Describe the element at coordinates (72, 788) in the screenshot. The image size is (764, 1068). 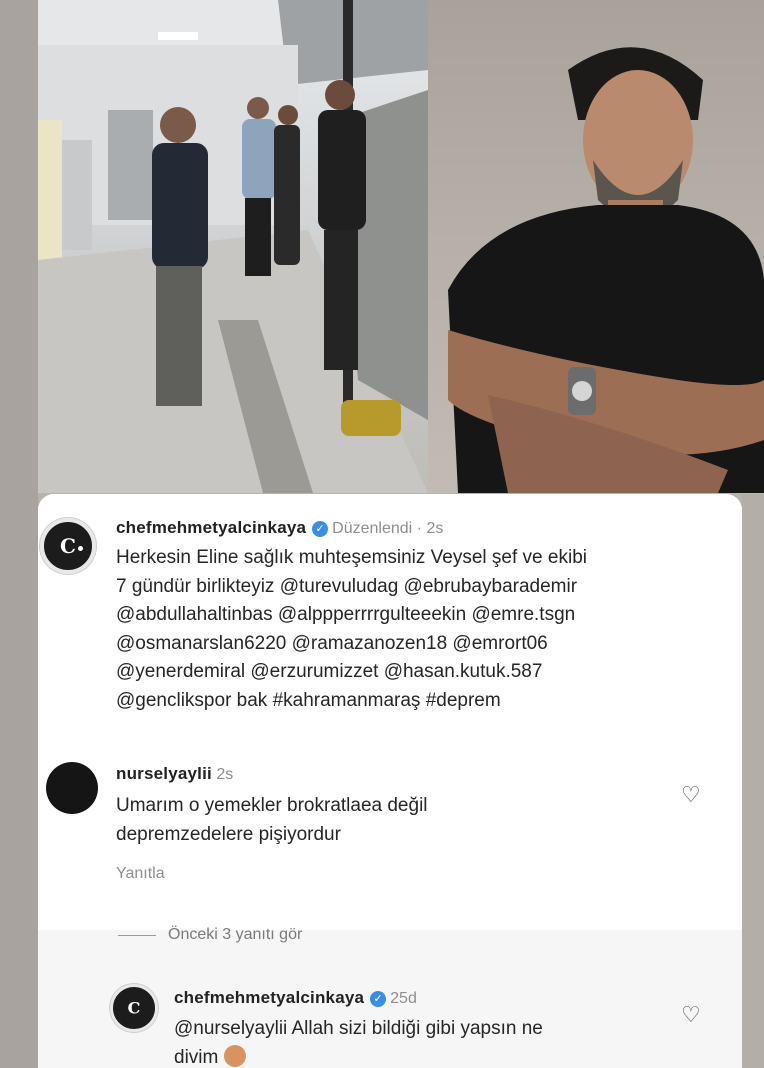
I see `commenter-avatar` at that location.